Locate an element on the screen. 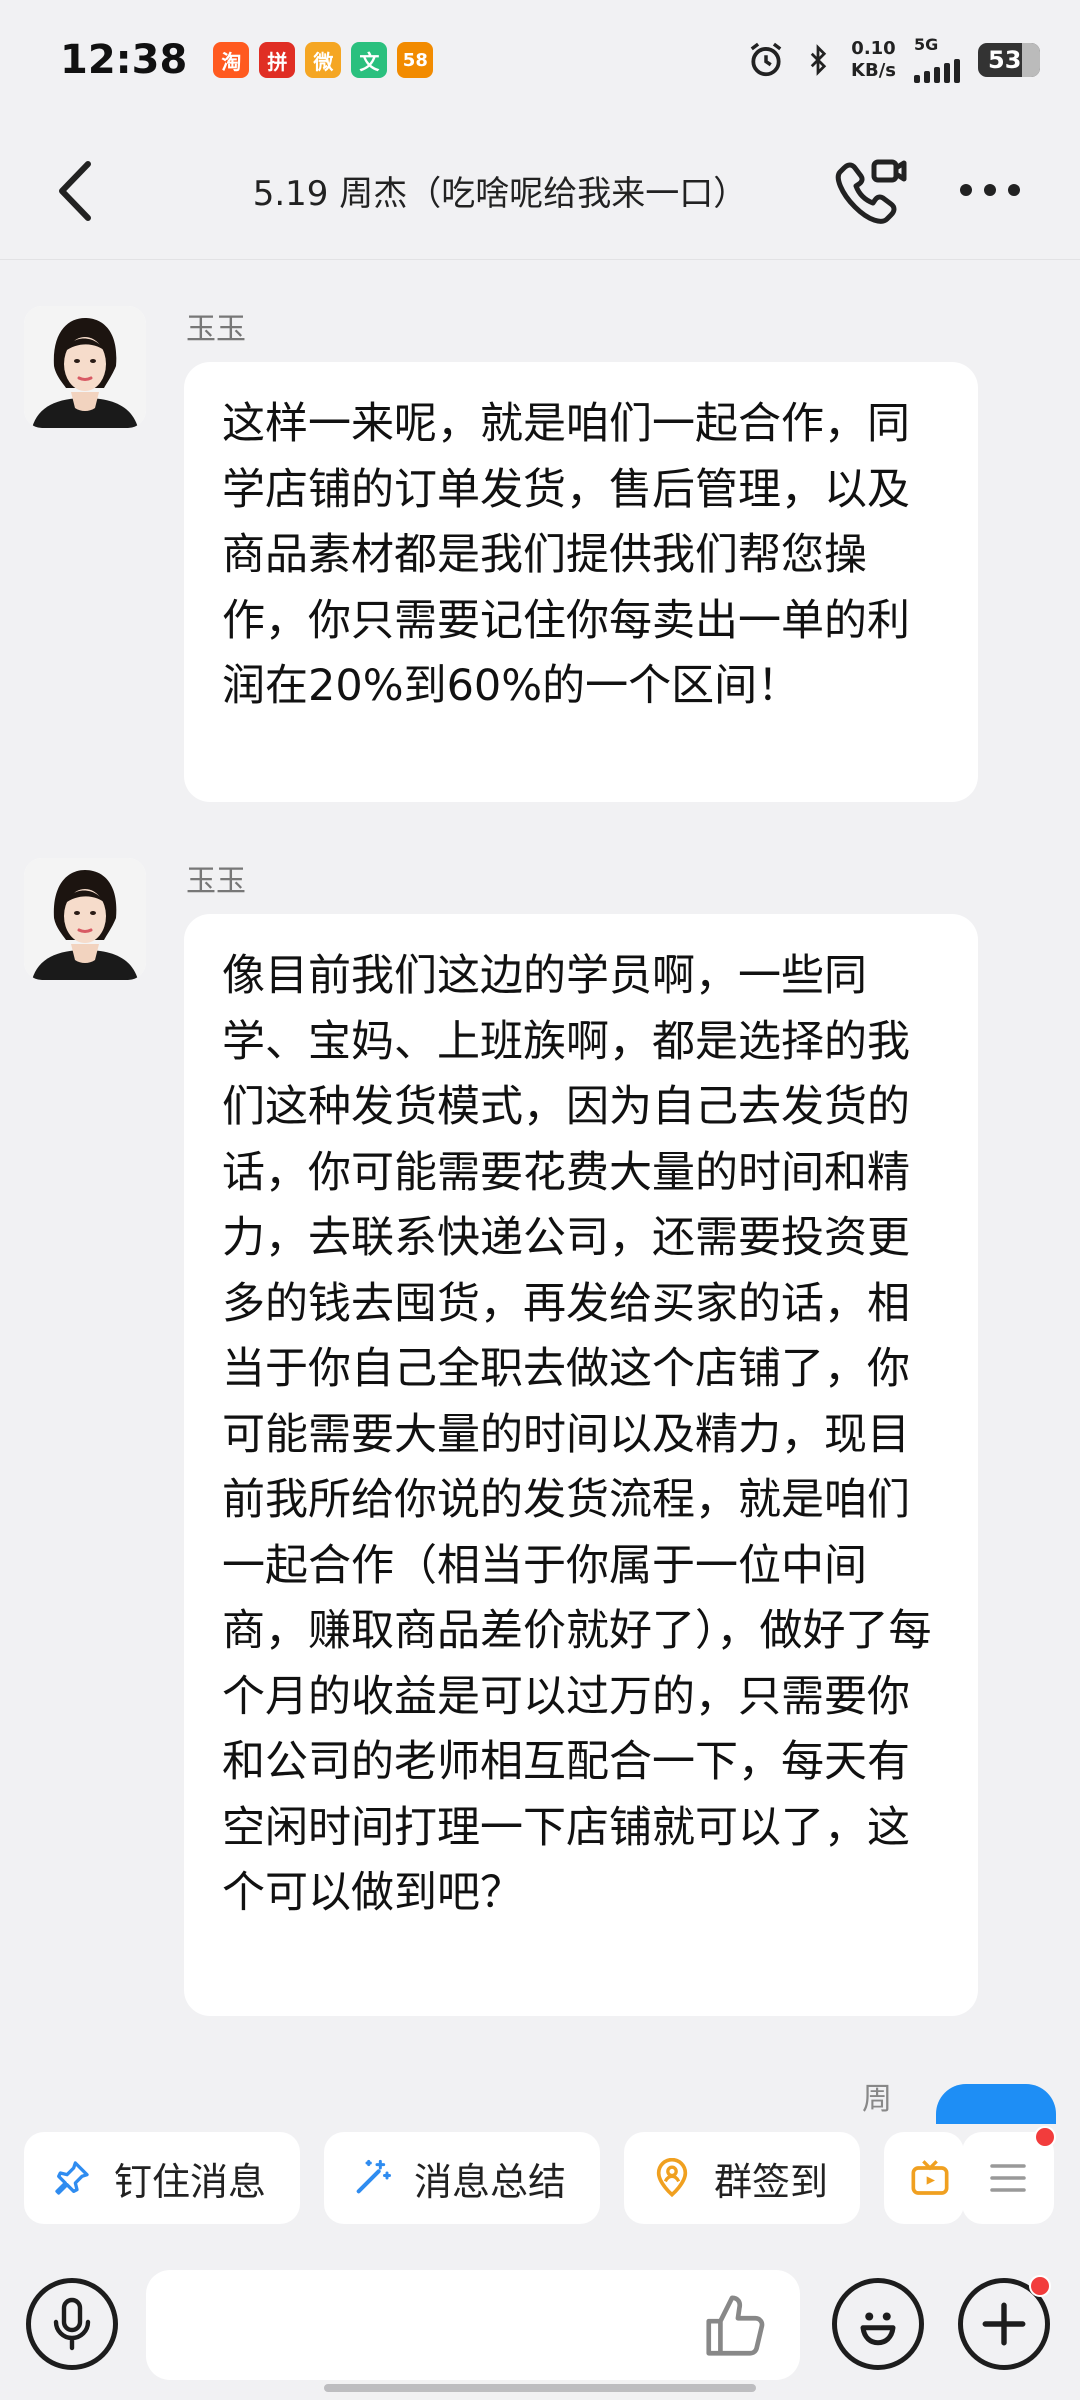  add-button is located at coordinates (1004, 2322).